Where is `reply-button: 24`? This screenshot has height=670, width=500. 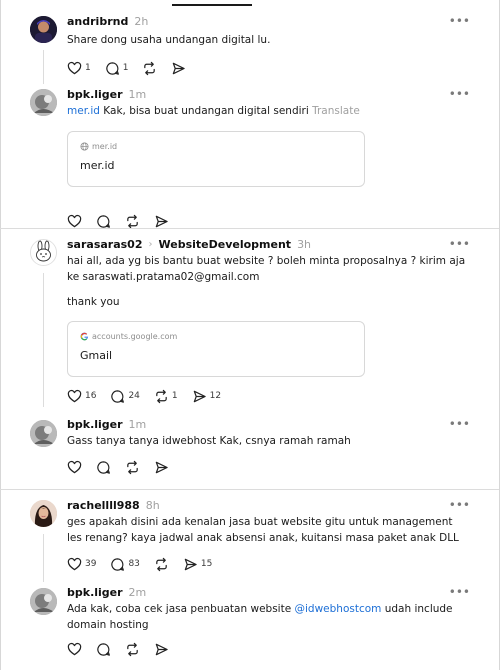 reply-button: 24 is located at coordinates (125, 396).